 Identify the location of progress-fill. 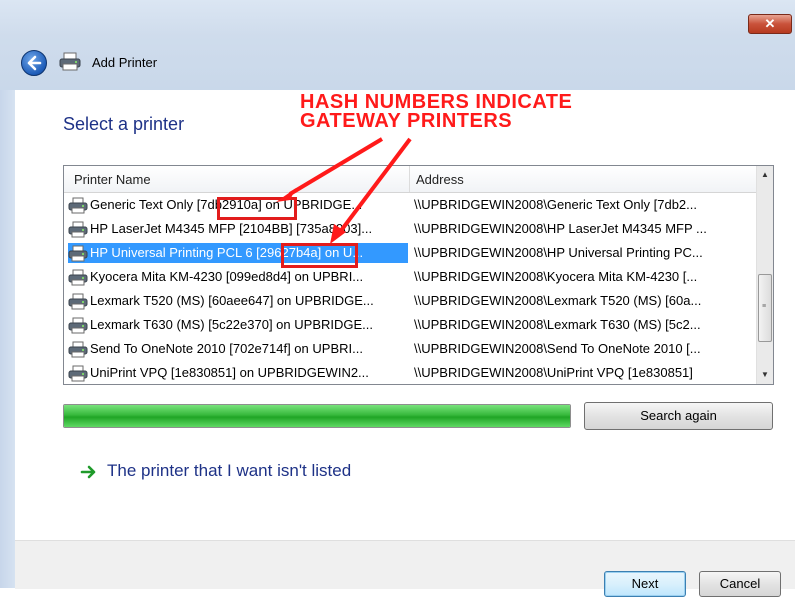
(317, 416).